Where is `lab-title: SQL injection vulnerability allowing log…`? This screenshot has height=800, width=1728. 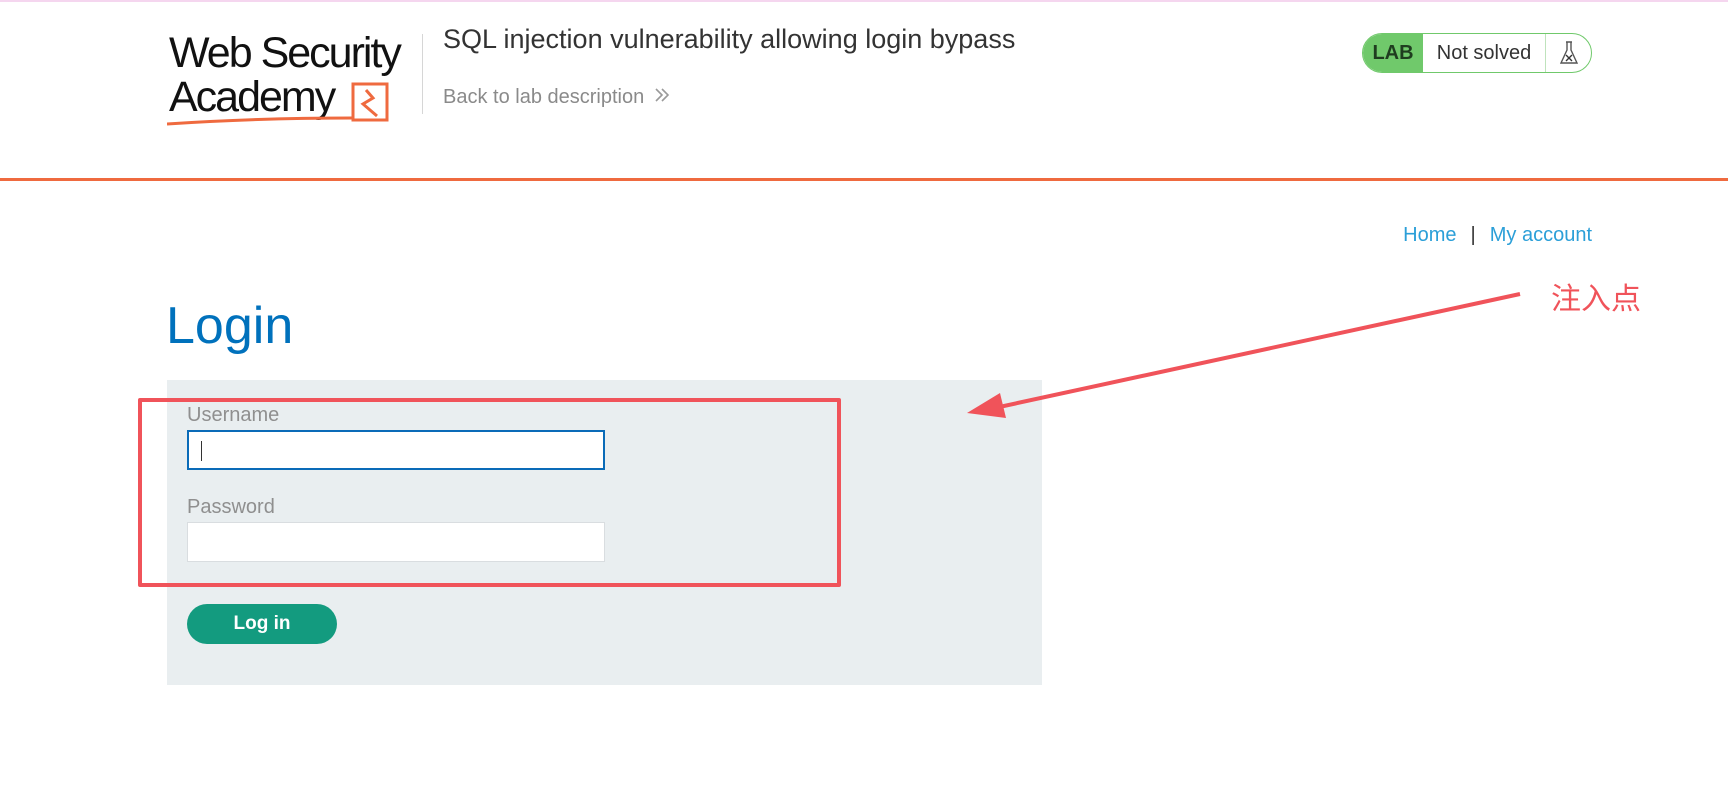 lab-title: SQL injection vulnerability allowing log… is located at coordinates (729, 39).